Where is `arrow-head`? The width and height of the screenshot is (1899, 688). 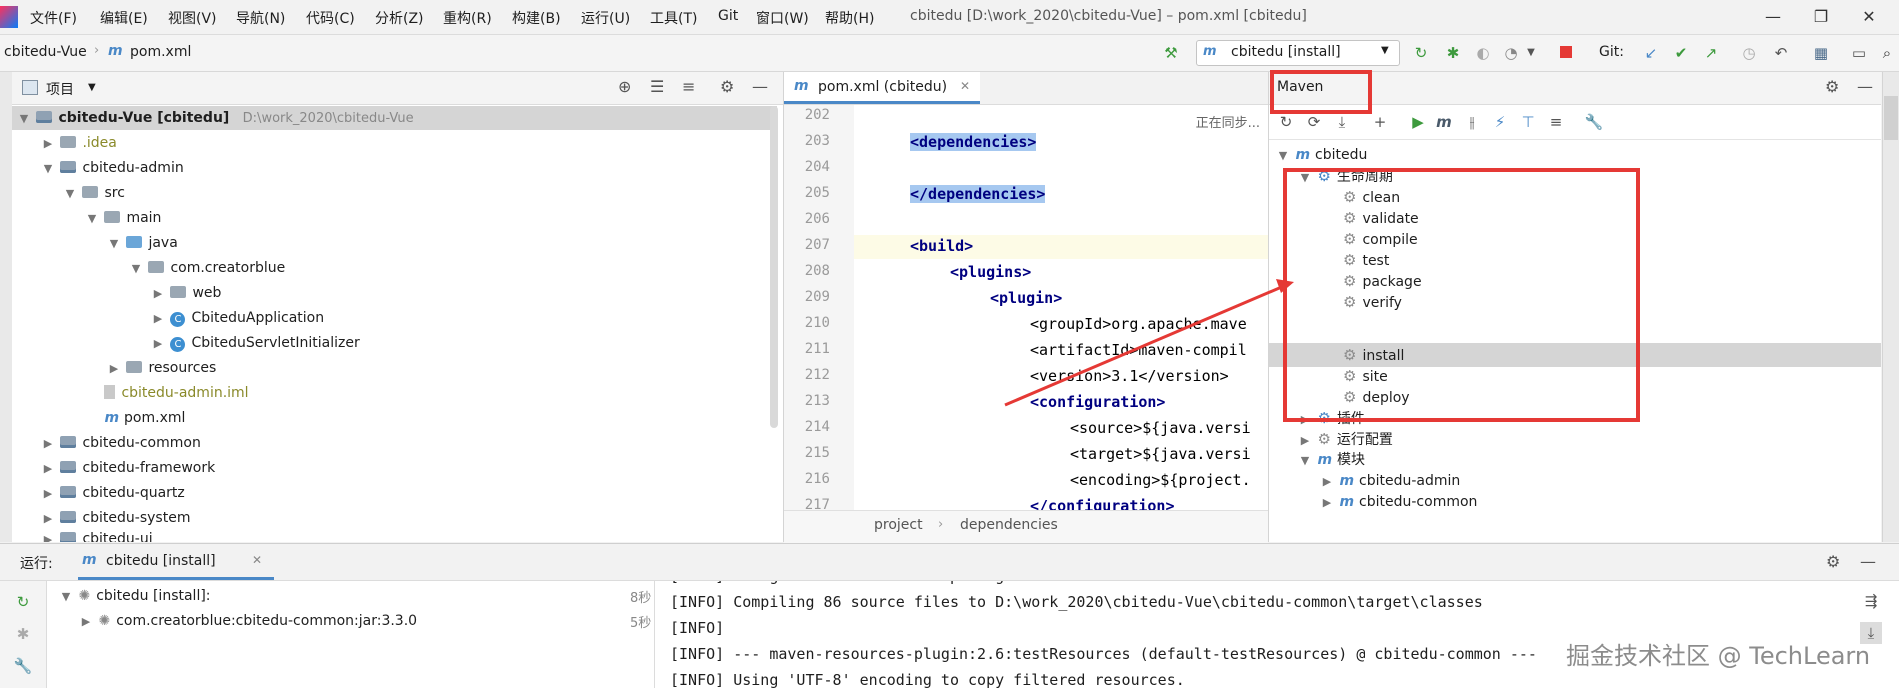
arrow-head is located at coordinates (1285, 286).